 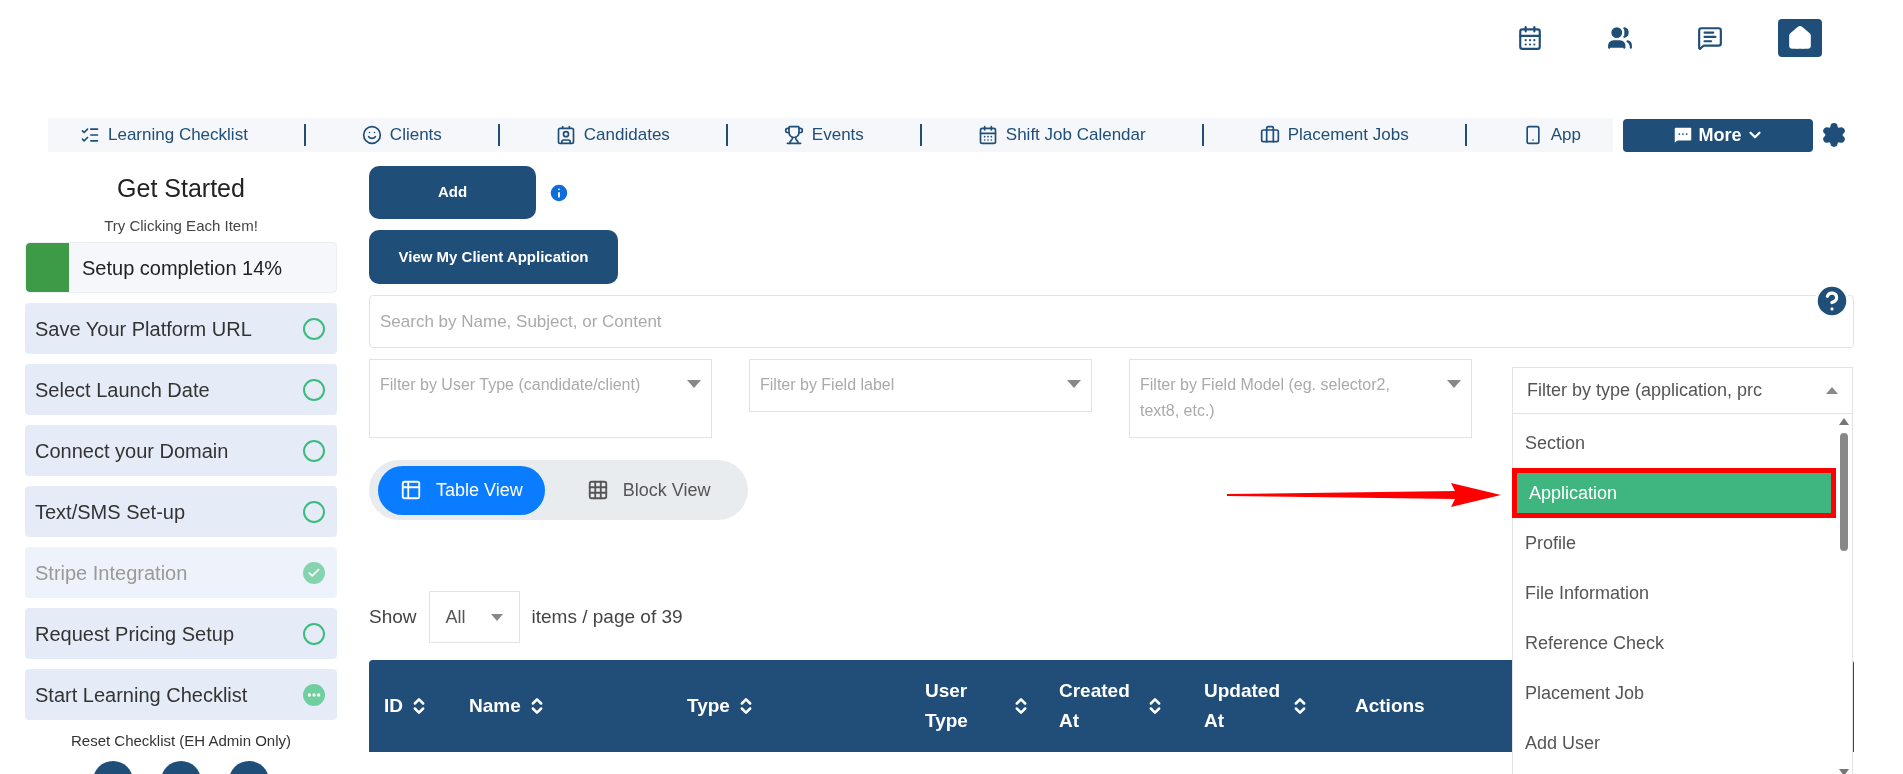 I want to click on nav-tab: Placement Jobs, so click(x=1334, y=135).